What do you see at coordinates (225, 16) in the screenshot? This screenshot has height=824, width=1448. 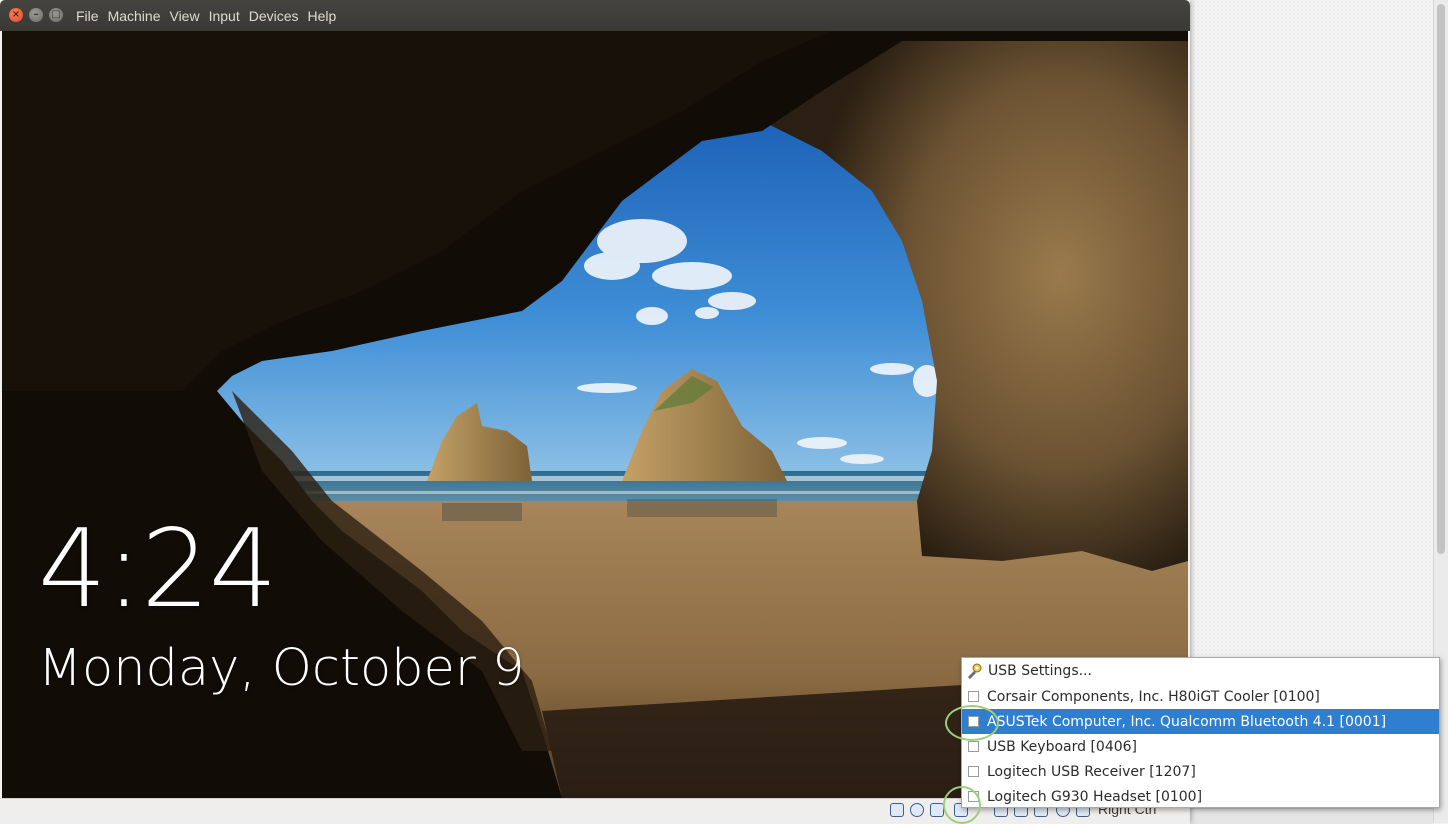 I see `menu-input: Input` at bounding box center [225, 16].